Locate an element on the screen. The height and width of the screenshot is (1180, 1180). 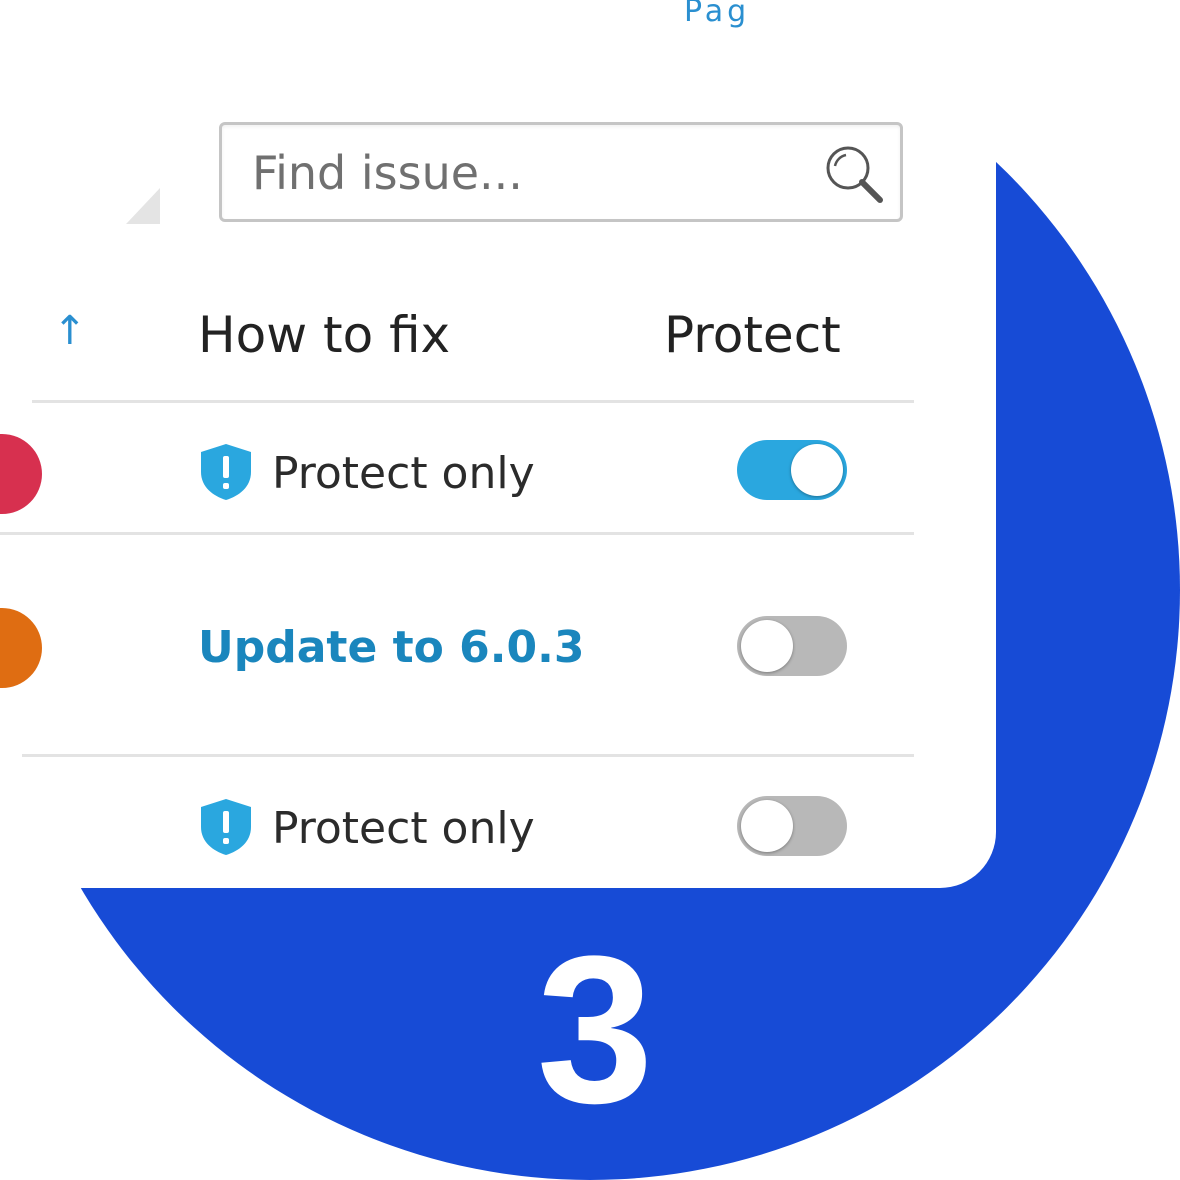
search-input is located at coordinates (532, 173).